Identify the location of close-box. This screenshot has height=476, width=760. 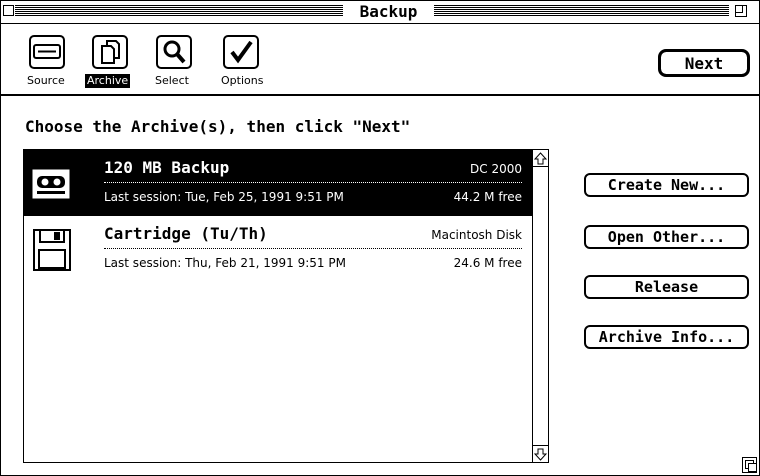
(8, 10).